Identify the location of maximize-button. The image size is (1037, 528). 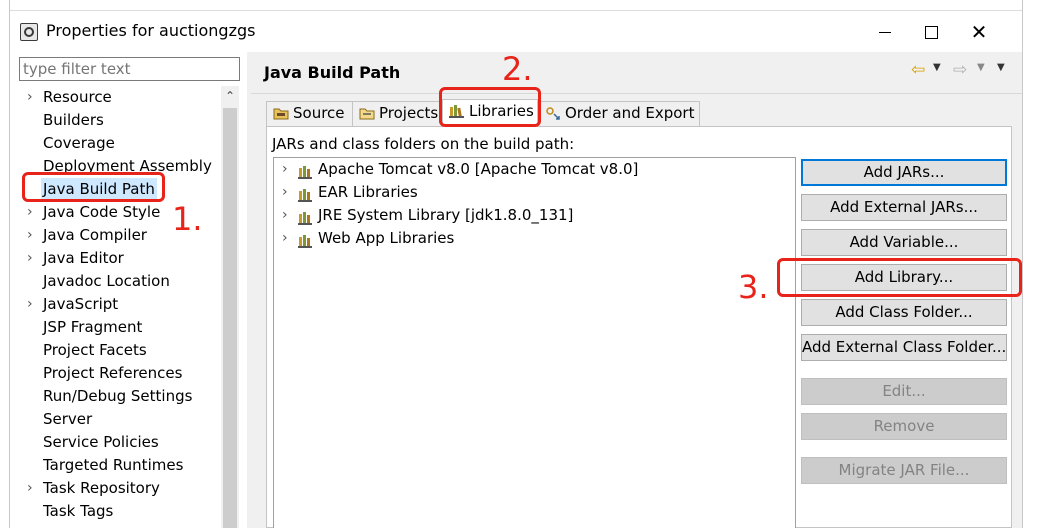
(931, 32).